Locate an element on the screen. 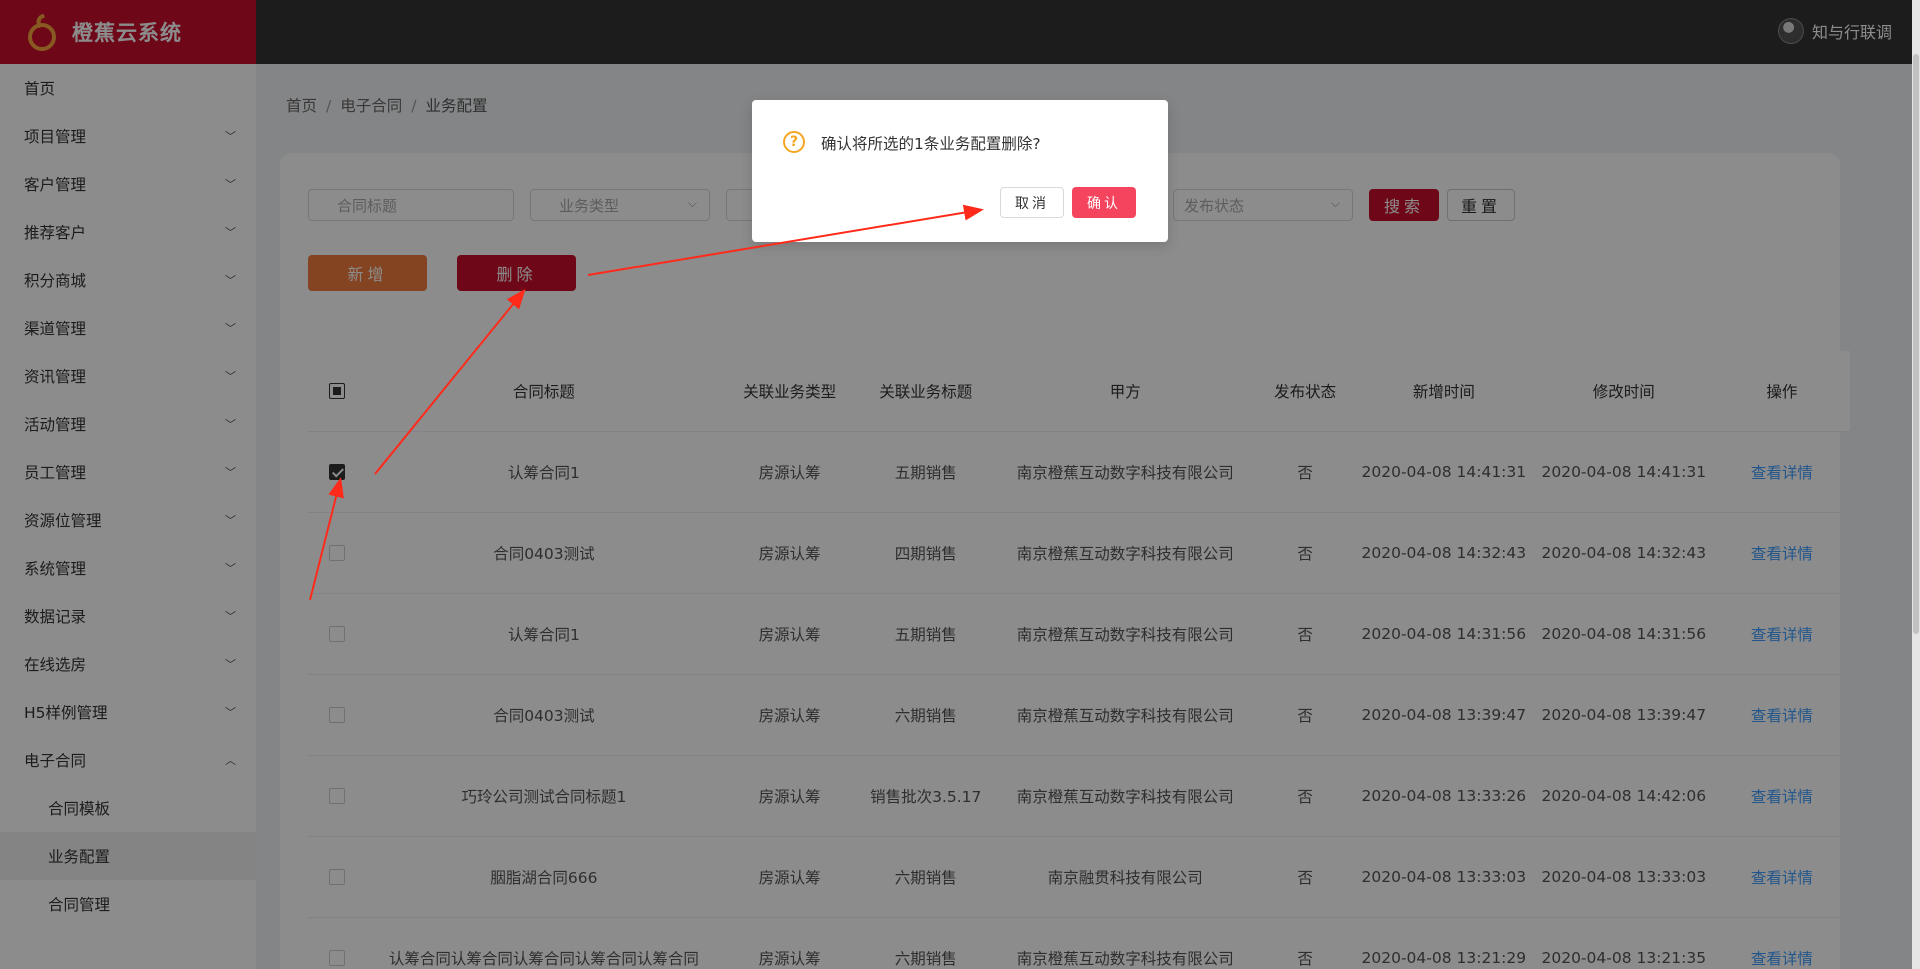 This screenshot has height=969, width=1920. page-scrollbar is located at coordinates (1916, 484).